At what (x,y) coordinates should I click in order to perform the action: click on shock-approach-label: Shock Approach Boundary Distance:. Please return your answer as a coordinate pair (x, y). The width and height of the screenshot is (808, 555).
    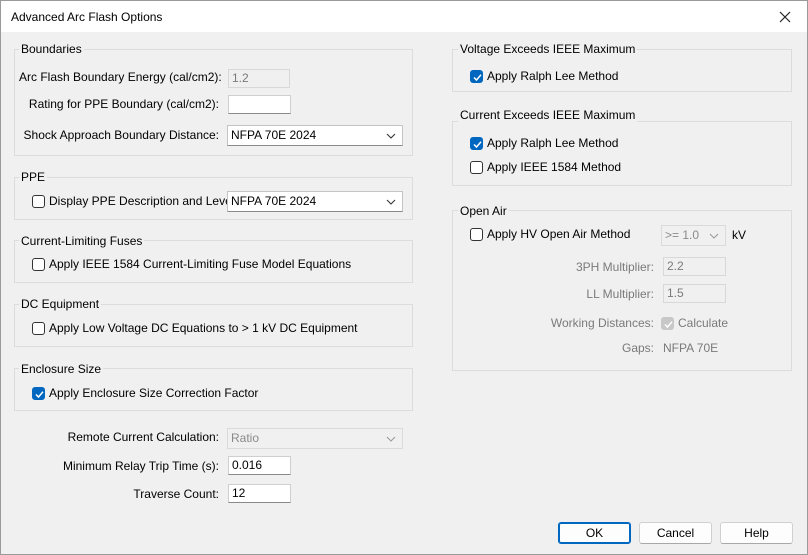
    Looking at the image, I should click on (121, 135).